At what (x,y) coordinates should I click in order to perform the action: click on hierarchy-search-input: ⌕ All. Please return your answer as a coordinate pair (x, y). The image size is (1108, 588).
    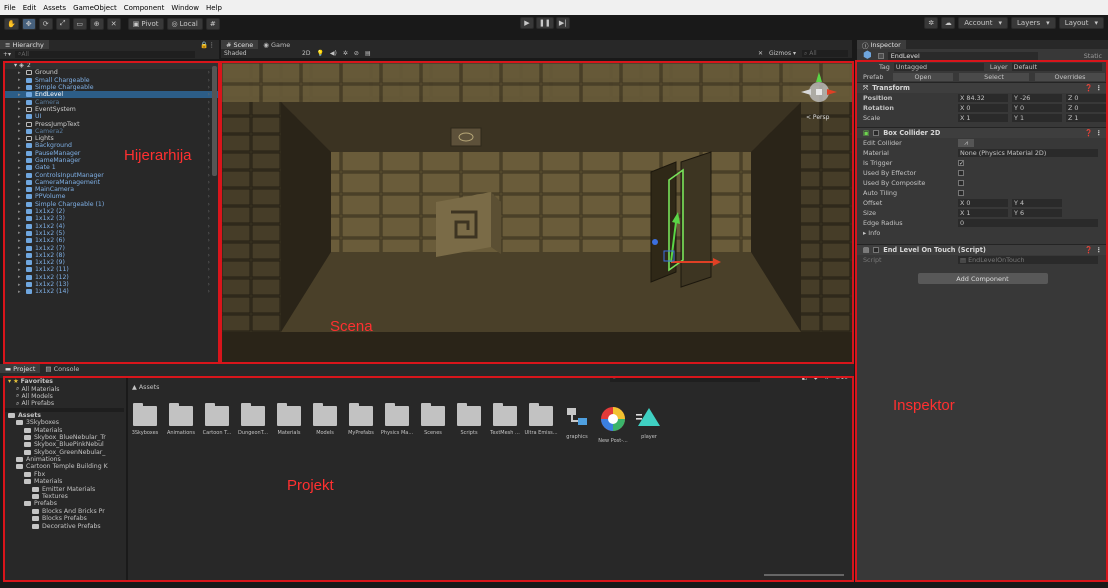
    Looking at the image, I should click on (105, 54).